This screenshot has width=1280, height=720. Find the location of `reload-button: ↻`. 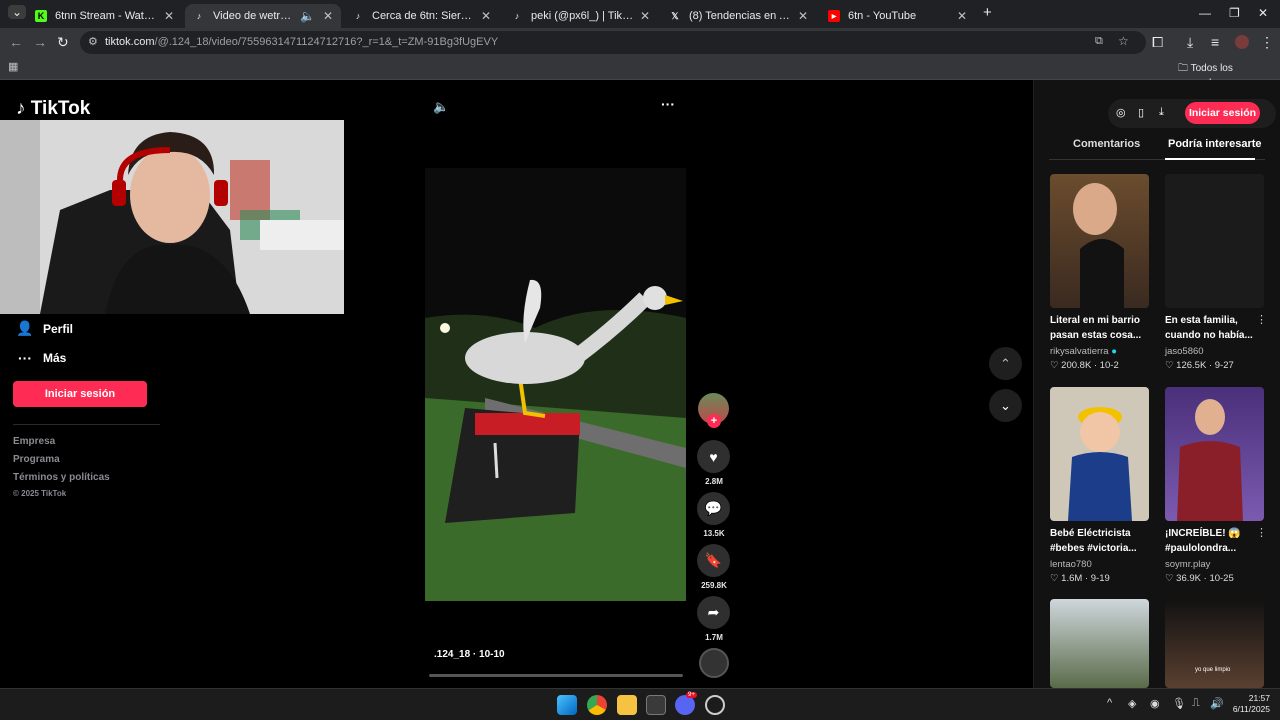

reload-button: ↻ is located at coordinates (63, 42).